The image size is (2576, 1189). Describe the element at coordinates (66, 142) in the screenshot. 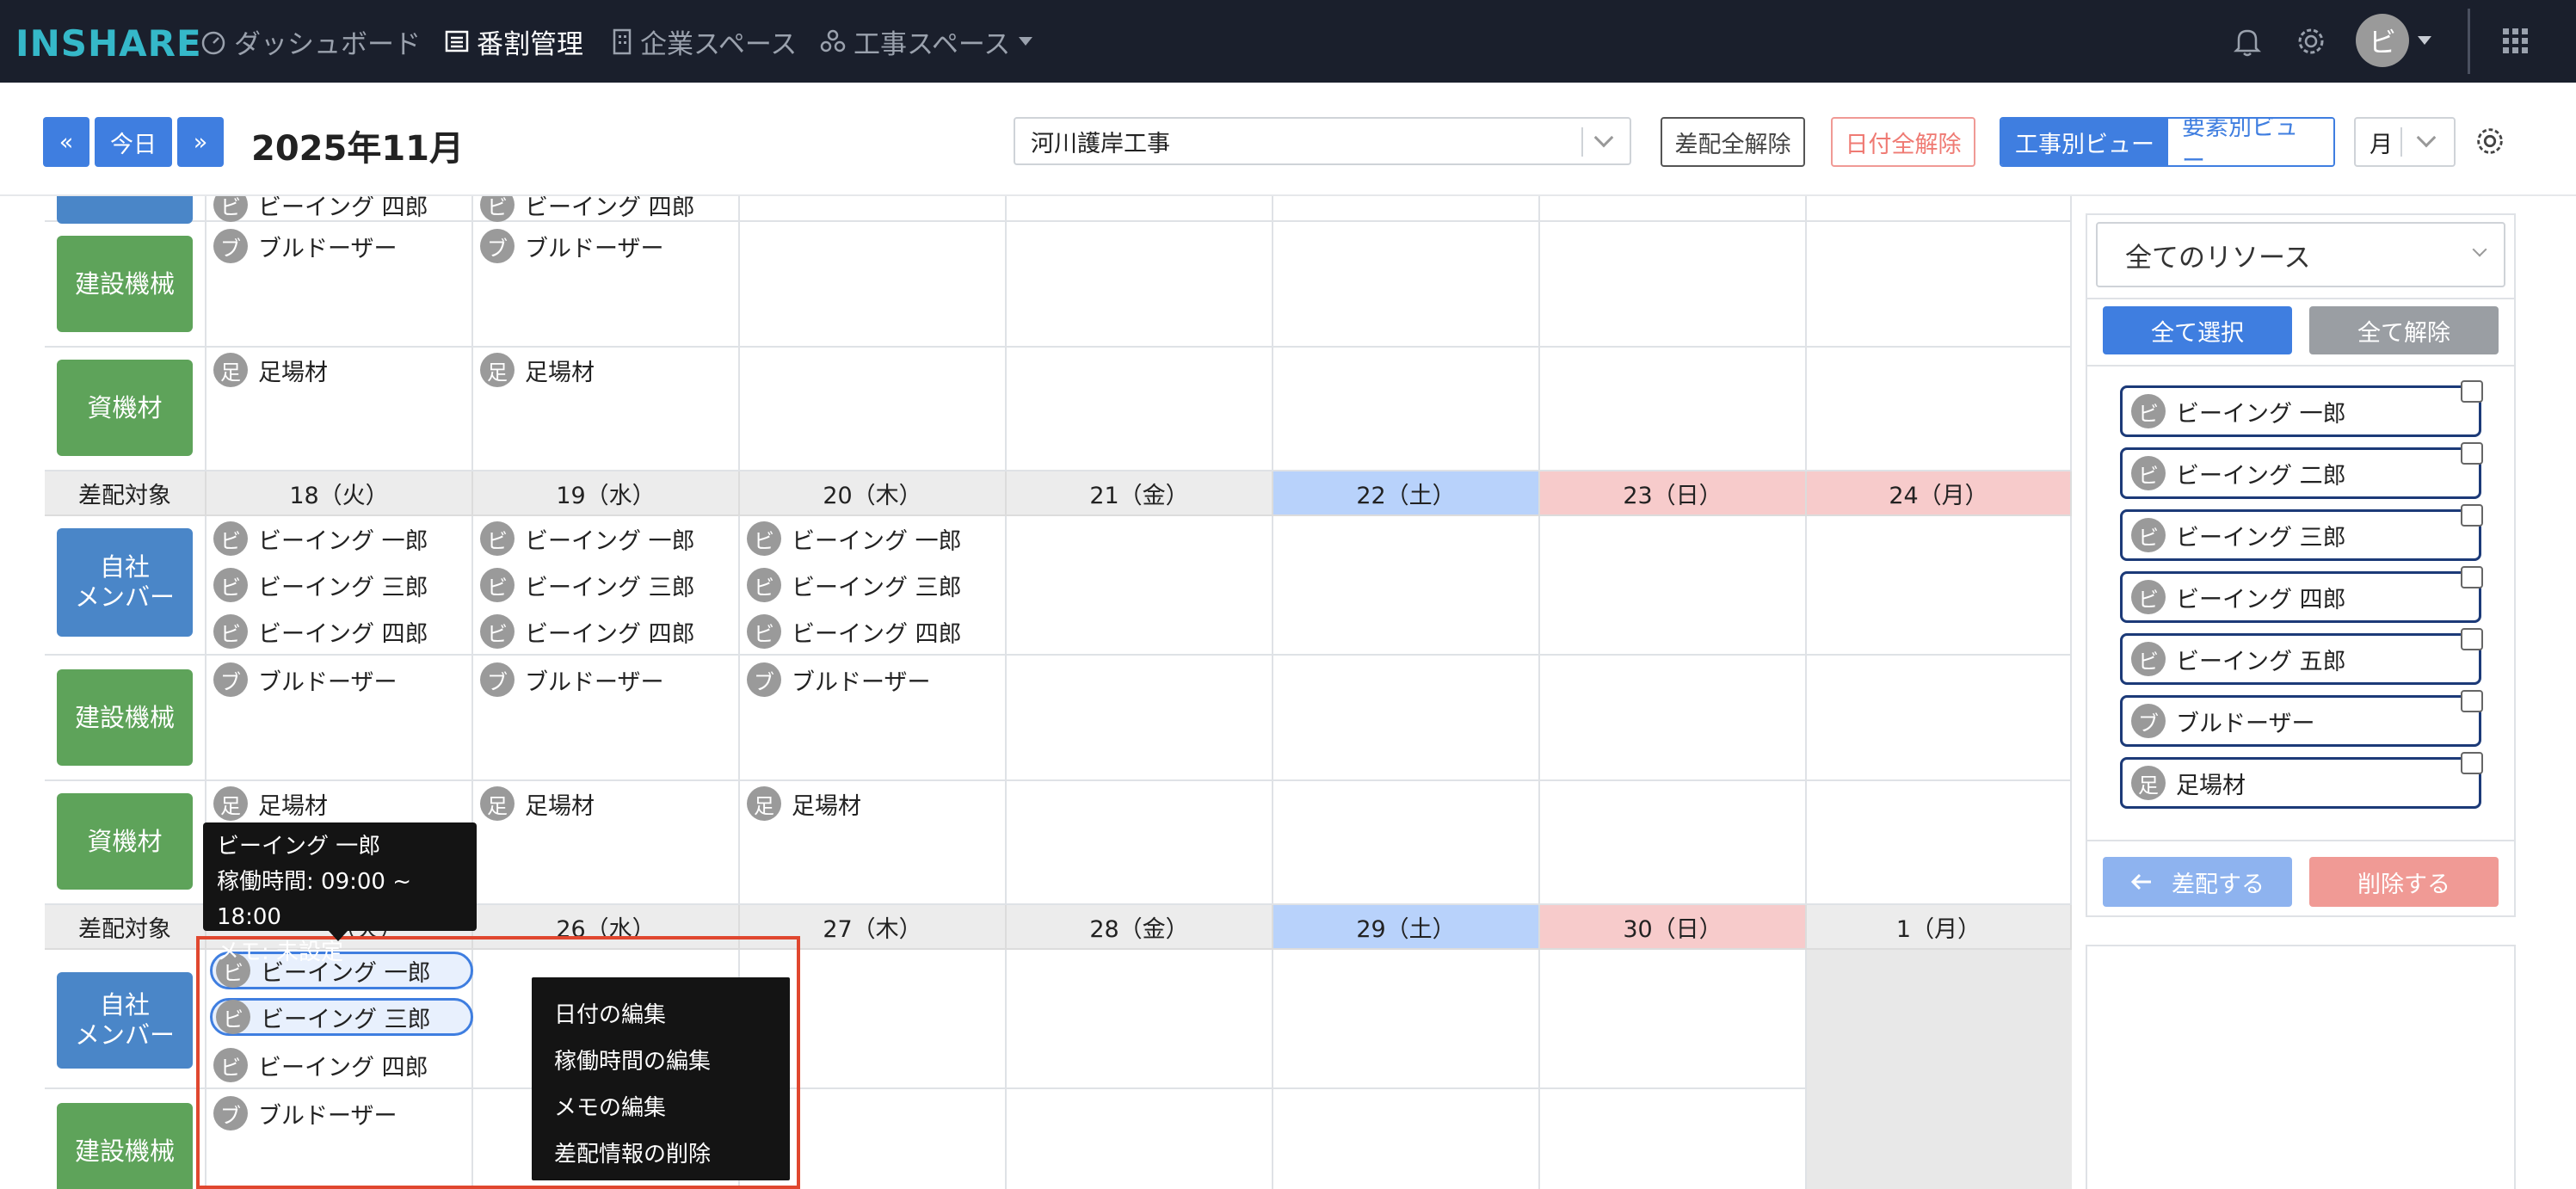

I see `prev-button: «` at that location.